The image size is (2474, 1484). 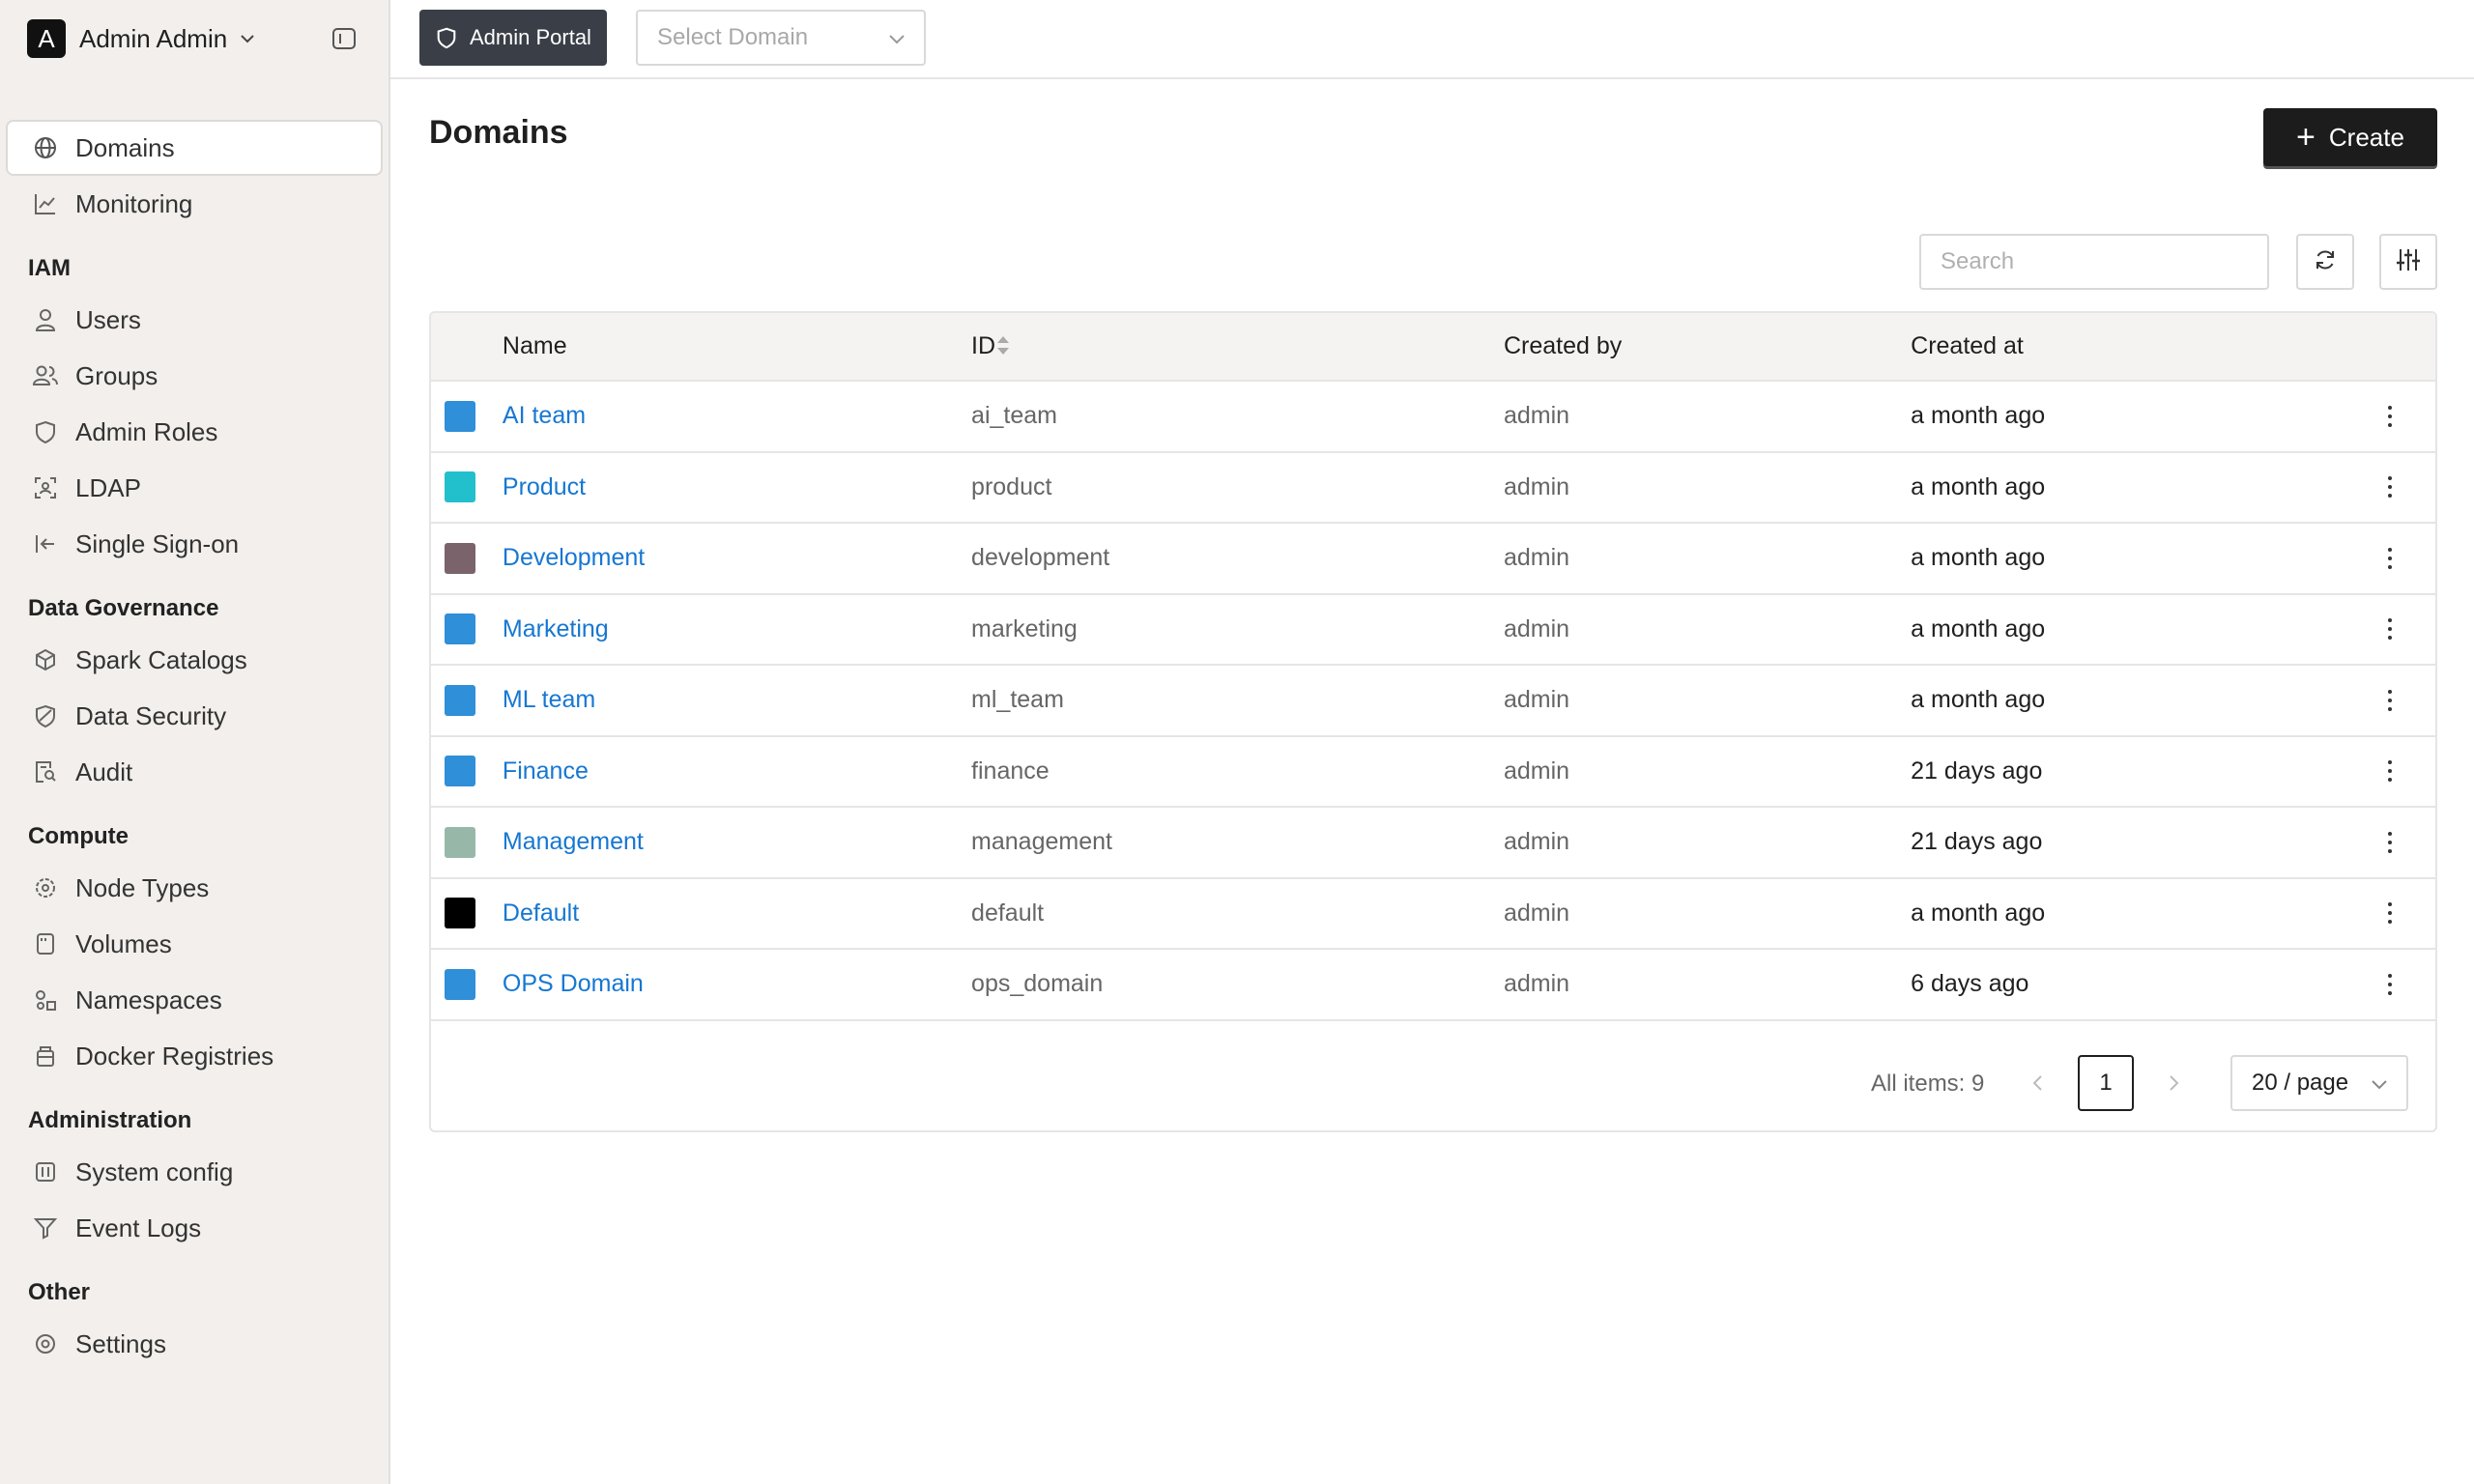 What do you see at coordinates (194, 1344) in the screenshot?
I see `sidebar-item-settings: Settings` at bounding box center [194, 1344].